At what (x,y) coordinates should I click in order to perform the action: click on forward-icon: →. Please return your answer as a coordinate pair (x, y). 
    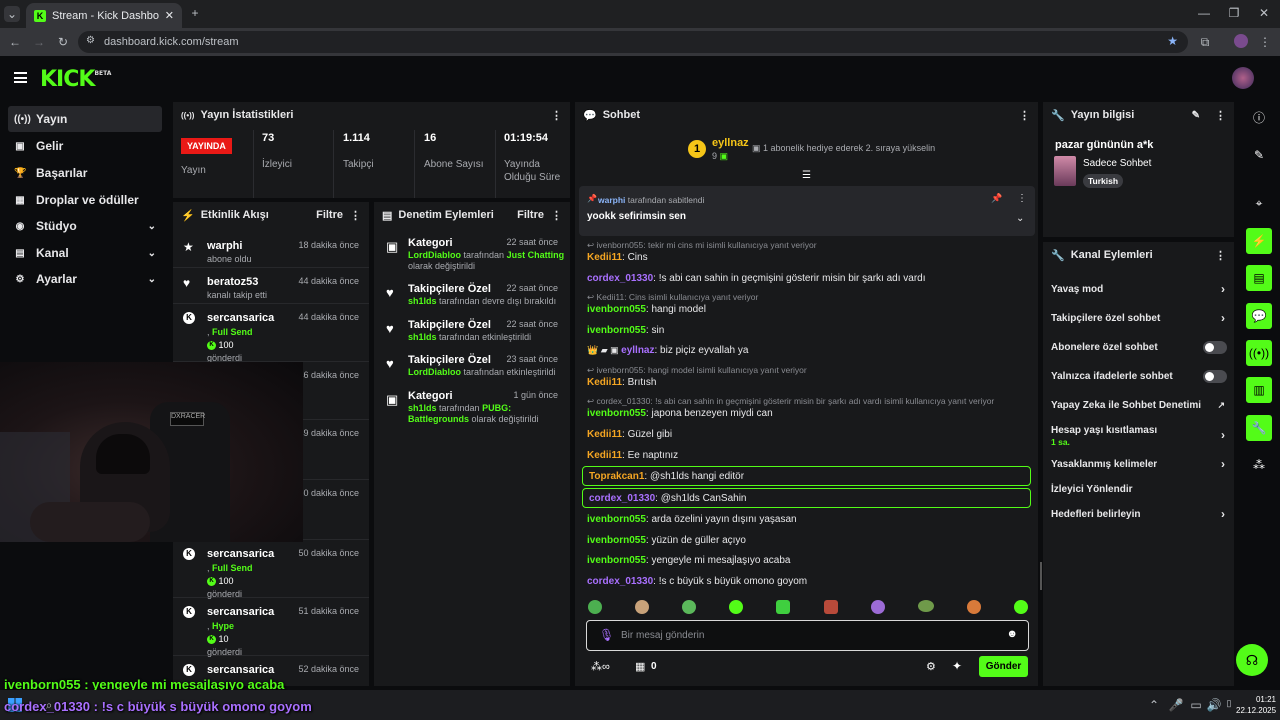
    Looking at the image, I should click on (39, 42).